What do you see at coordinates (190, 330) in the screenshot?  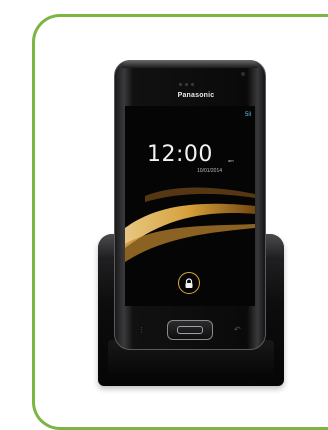 I see `home-key-icon` at bounding box center [190, 330].